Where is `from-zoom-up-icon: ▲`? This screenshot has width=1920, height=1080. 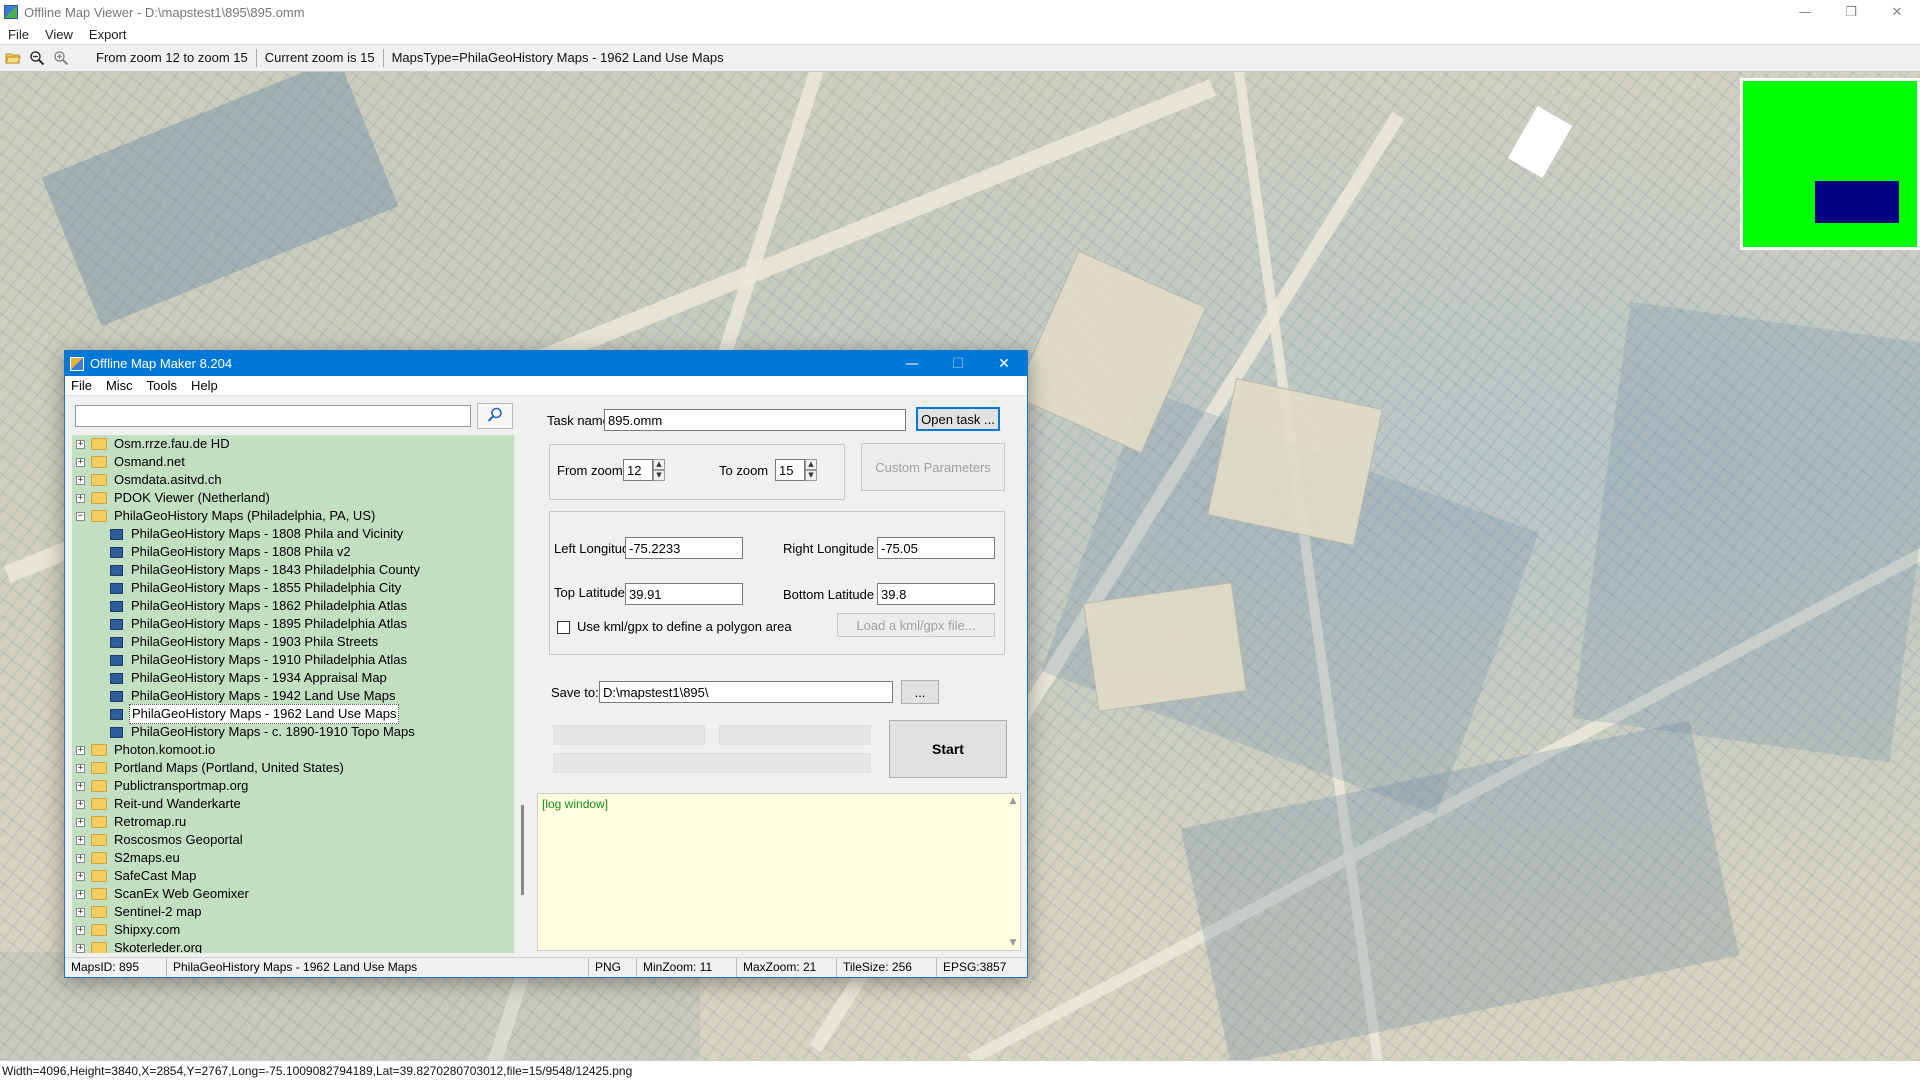
from-zoom-up-icon: ▲ is located at coordinates (659, 464).